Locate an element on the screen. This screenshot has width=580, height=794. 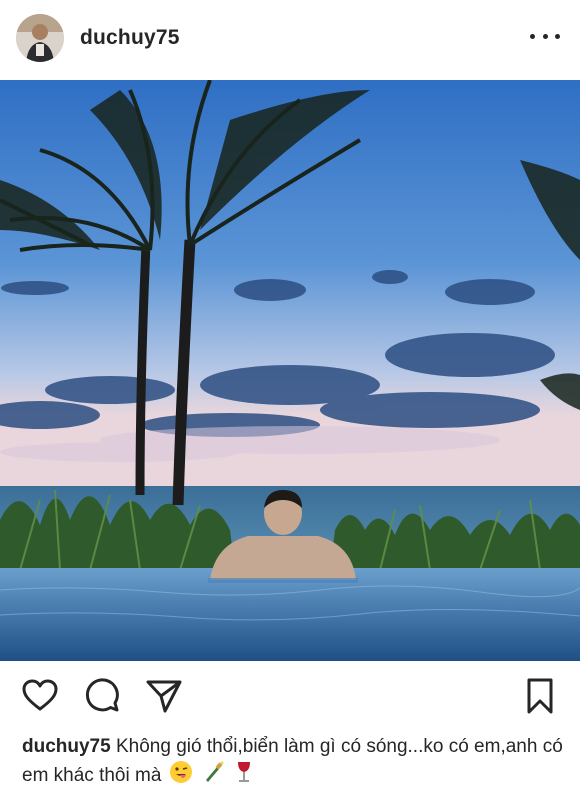
post-actions is located at coordinates (290, 698).